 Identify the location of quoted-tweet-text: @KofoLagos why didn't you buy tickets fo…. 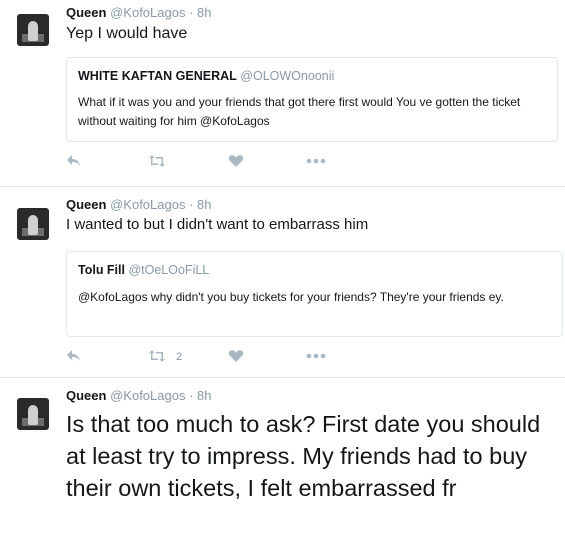
(291, 297).